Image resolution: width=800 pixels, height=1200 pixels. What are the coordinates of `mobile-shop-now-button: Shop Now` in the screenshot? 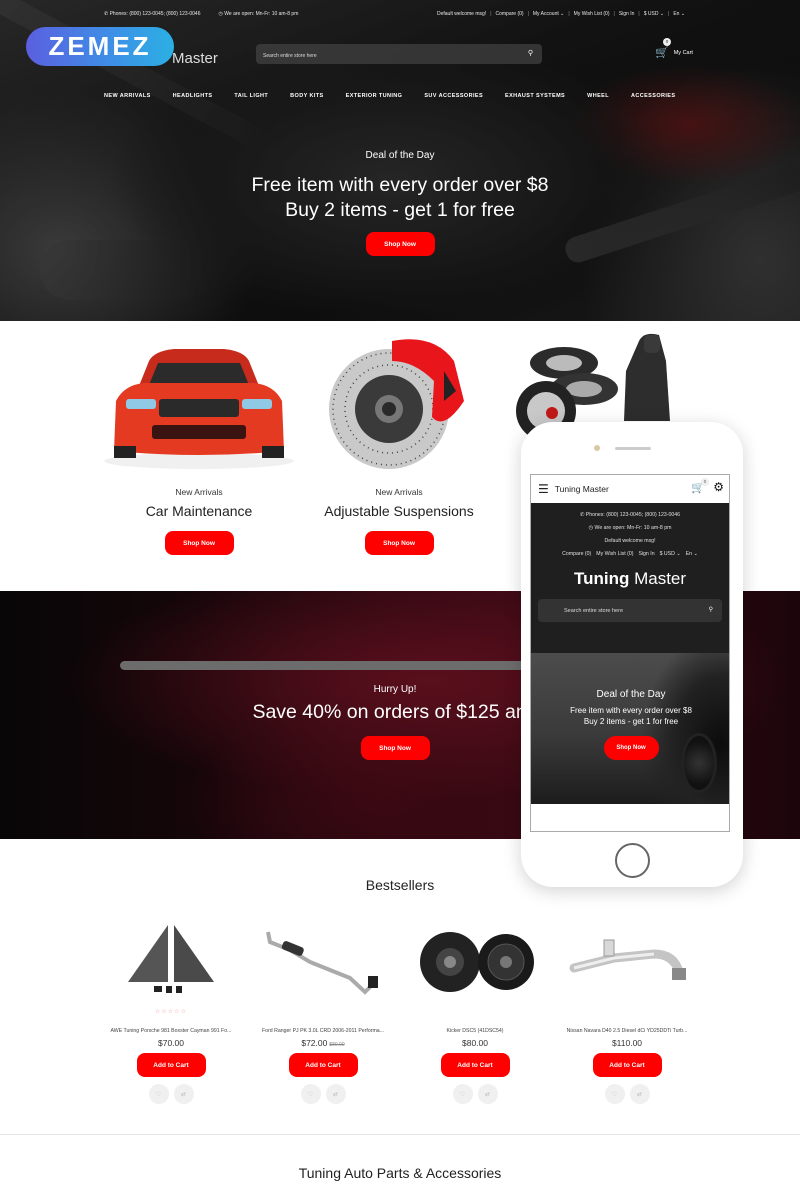 It's located at (631, 748).